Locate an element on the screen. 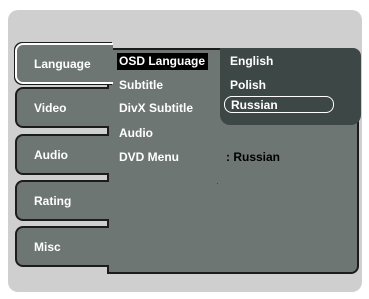  tab-video: Video is located at coordinates (62, 107).